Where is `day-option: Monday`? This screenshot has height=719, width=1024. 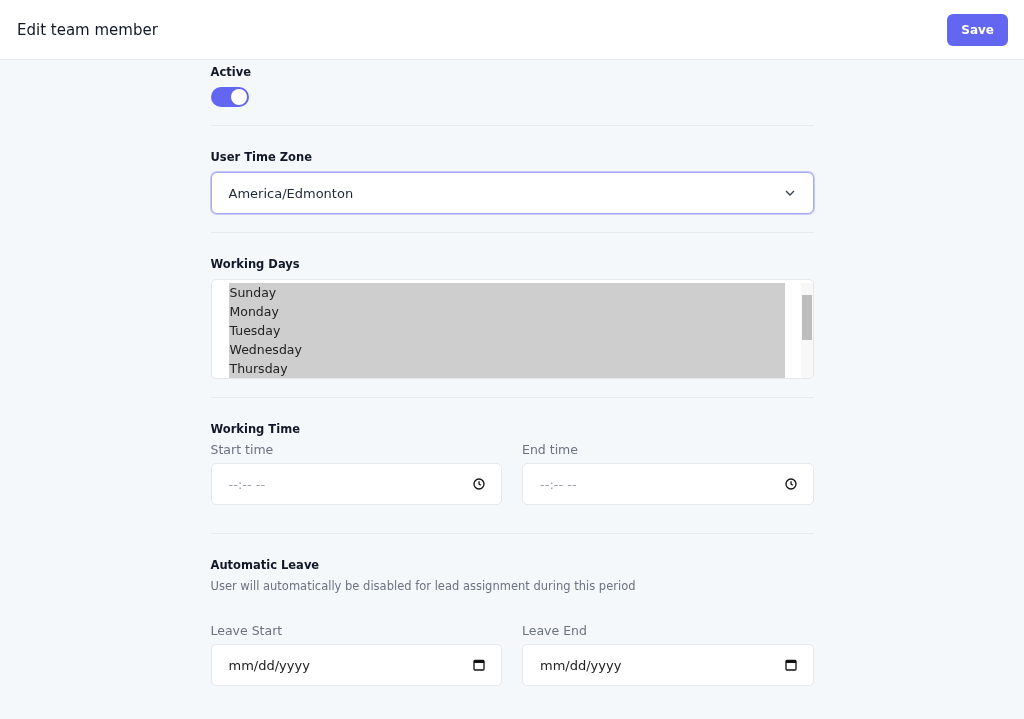
day-option: Monday is located at coordinates (506, 311).